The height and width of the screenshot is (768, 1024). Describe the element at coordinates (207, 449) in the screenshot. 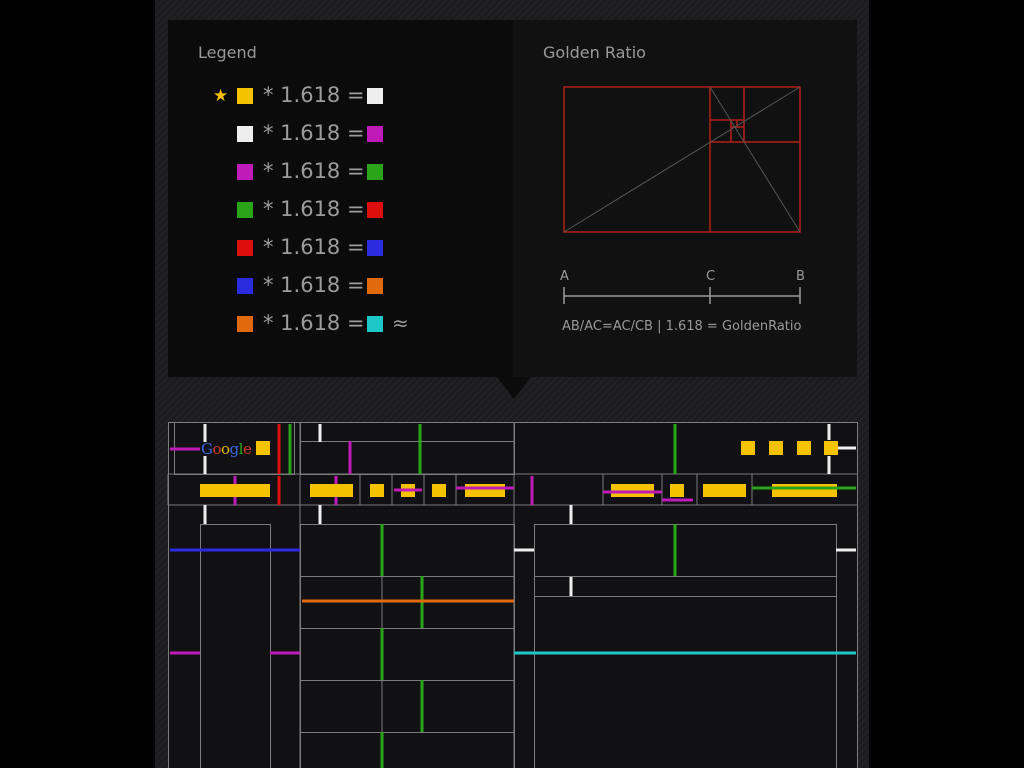

I see `logo-letter: G` at that location.